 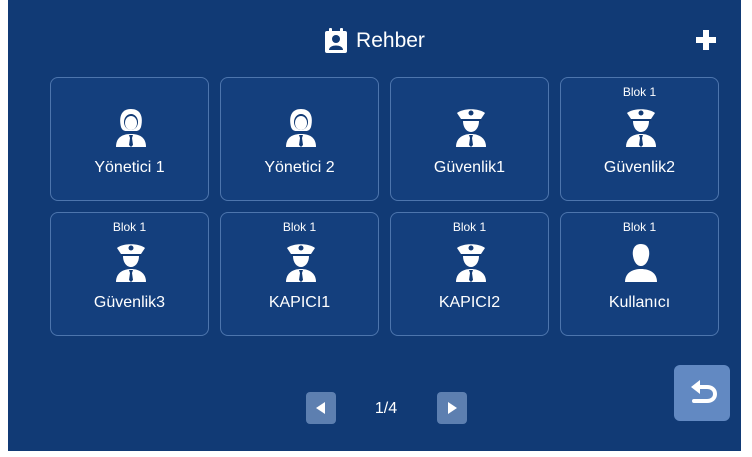 I want to click on contact-name: Güvenlik1, so click(x=469, y=167).